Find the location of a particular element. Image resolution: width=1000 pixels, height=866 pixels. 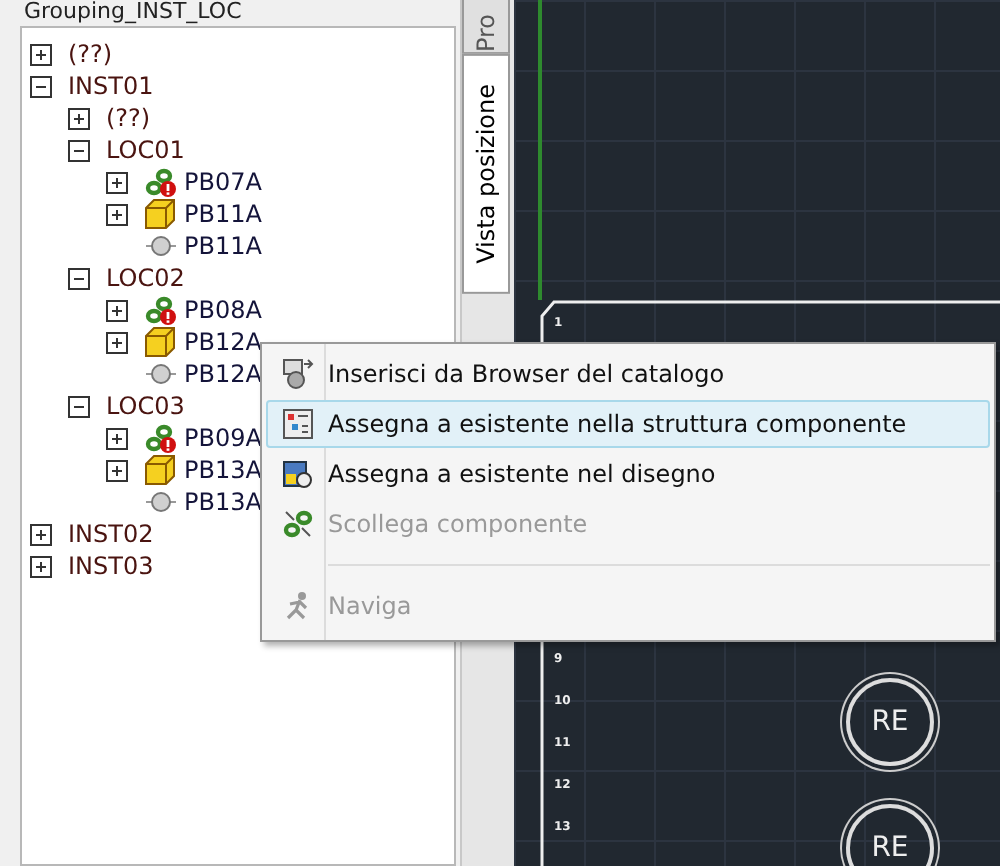

side-tab: Pro is located at coordinates (486, 27).